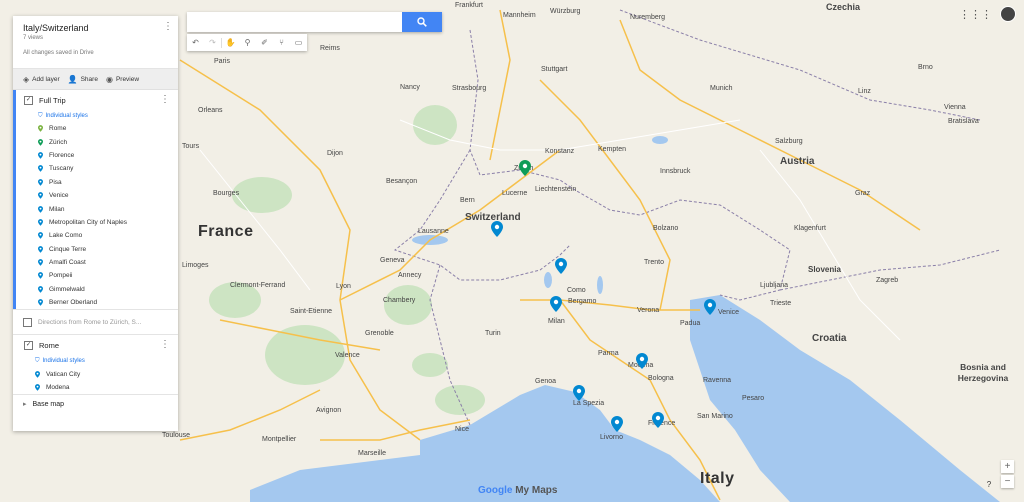 The height and width of the screenshot is (502, 1024). Describe the element at coordinates (1007, 466) in the screenshot. I see `zoom-in-button: +` at that location.